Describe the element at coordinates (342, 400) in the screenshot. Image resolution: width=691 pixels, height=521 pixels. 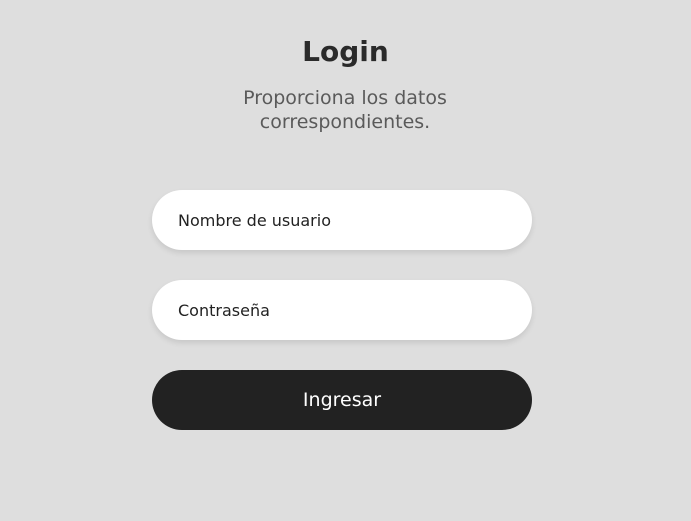
I see `login-submit-button: Ingresar` at that location.